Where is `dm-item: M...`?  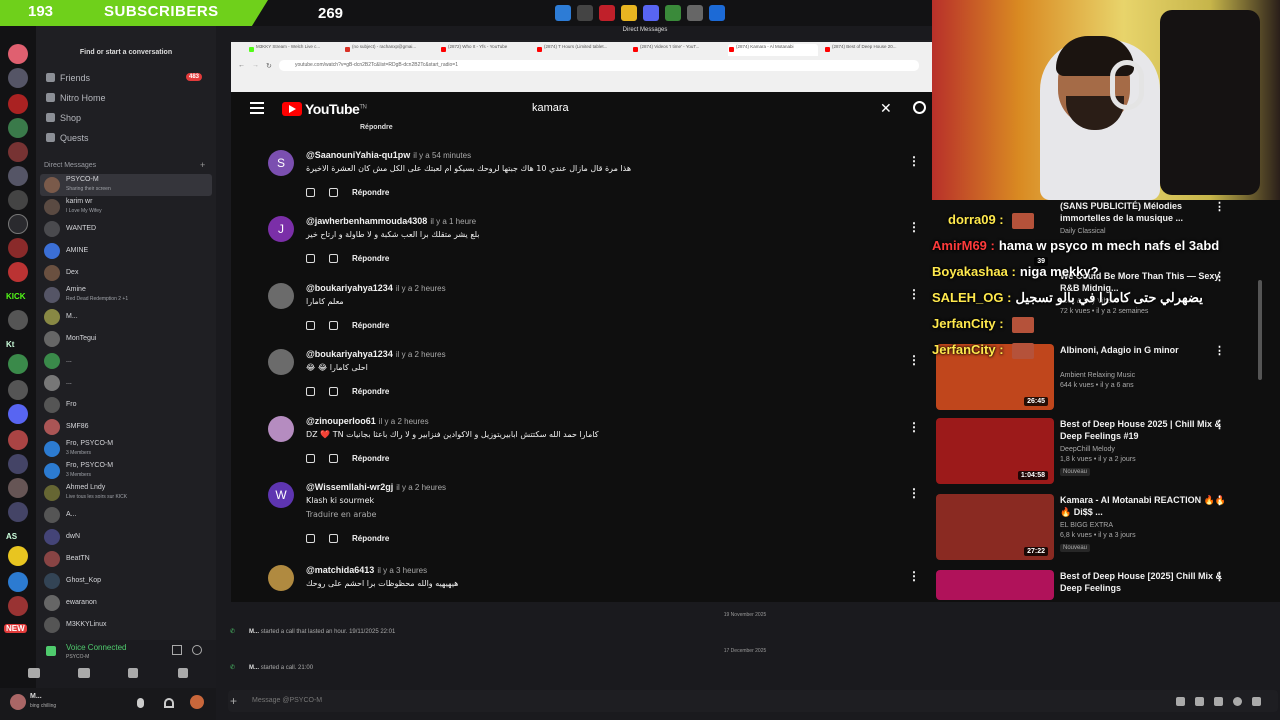 dm-item: M... is located at coordinates (126, 317).